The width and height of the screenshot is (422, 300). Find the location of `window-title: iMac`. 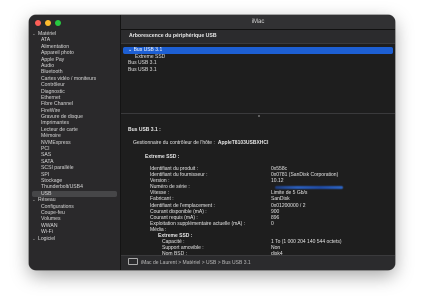

window-title: iMac is located at coordinates (258, 22).